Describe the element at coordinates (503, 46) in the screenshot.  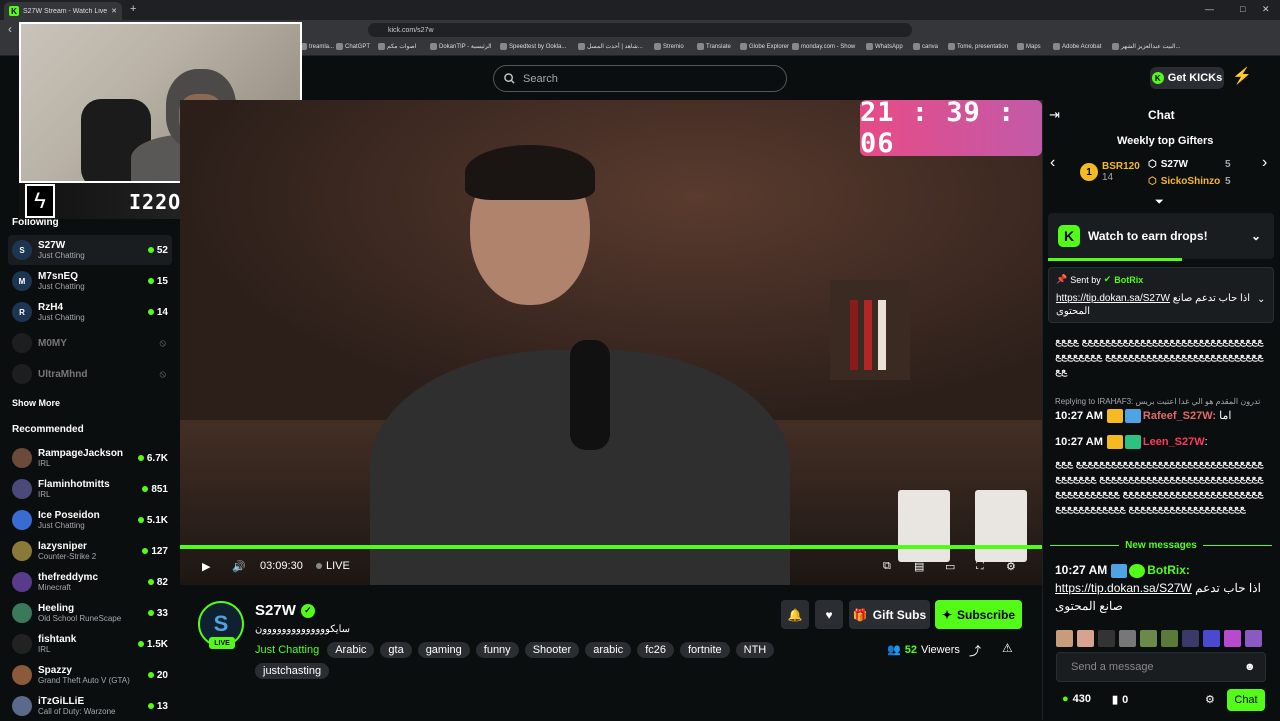
I see `bookmark-icon` at that location.